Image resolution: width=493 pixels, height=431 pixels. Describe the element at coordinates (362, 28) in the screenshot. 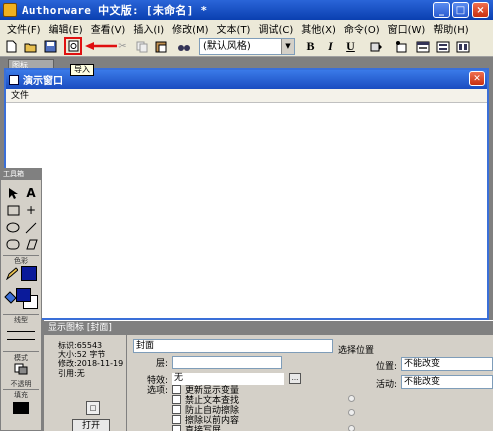

I see `menu-command: 命令(O)` at that location.